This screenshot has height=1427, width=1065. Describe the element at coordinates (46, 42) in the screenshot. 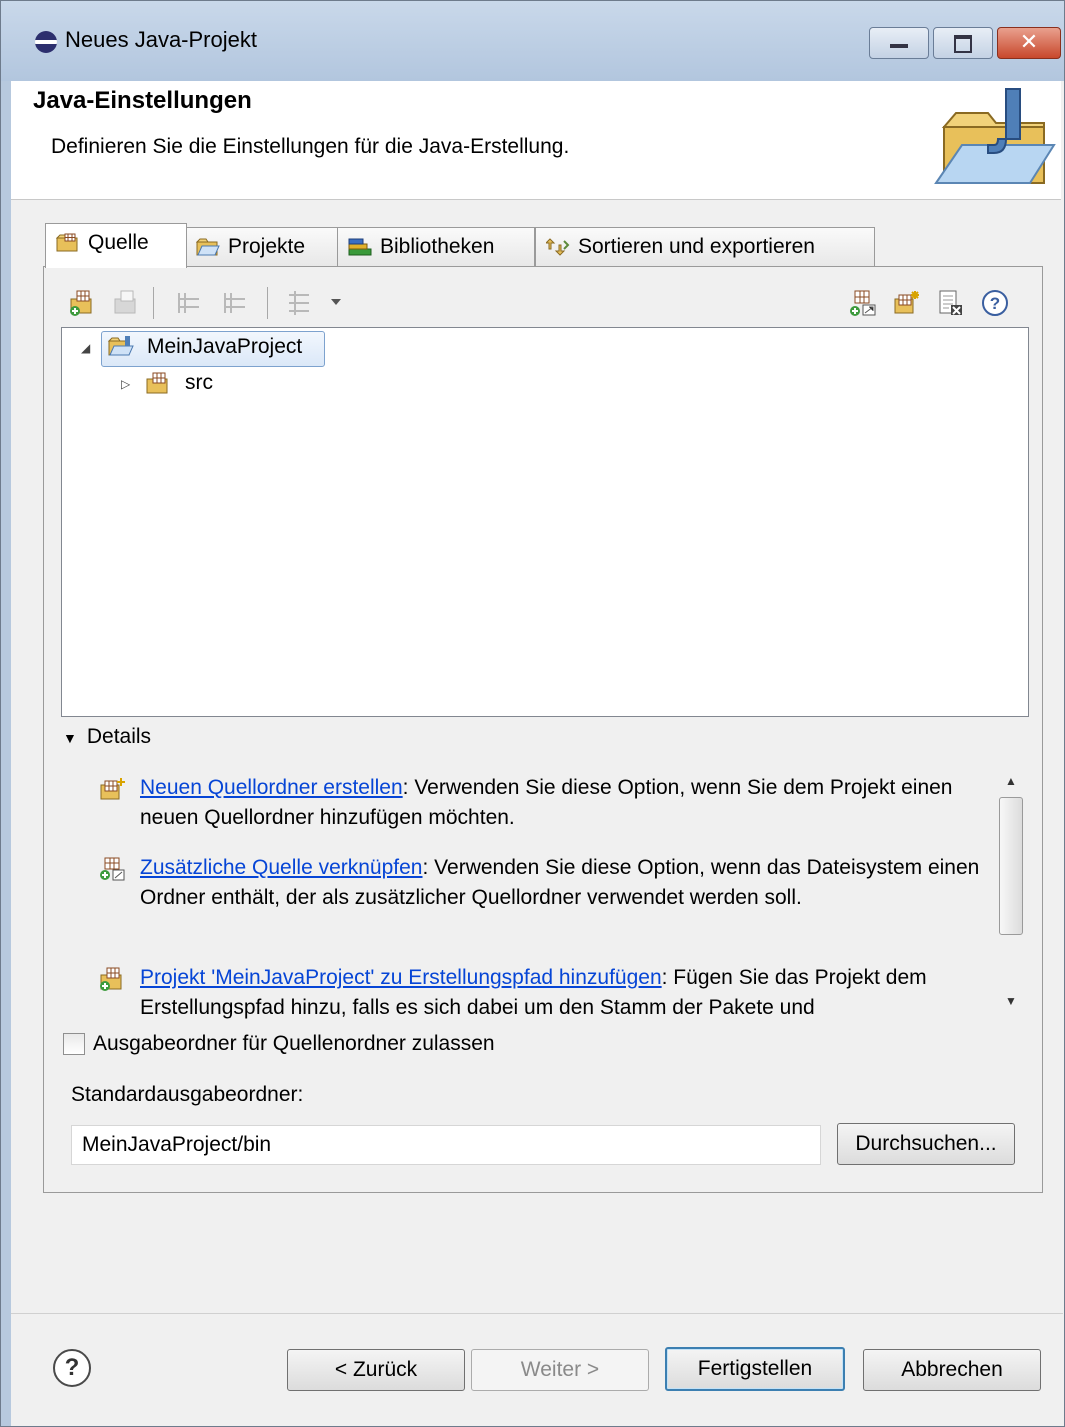

I see `eclipse-icon` at that location.